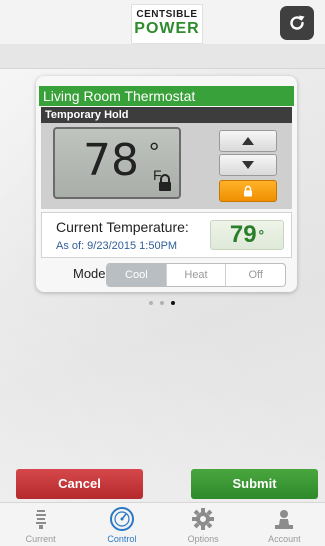 This screenshot has width=325, height=546. I want to click on triangle-down-icon, so click(248, 165).